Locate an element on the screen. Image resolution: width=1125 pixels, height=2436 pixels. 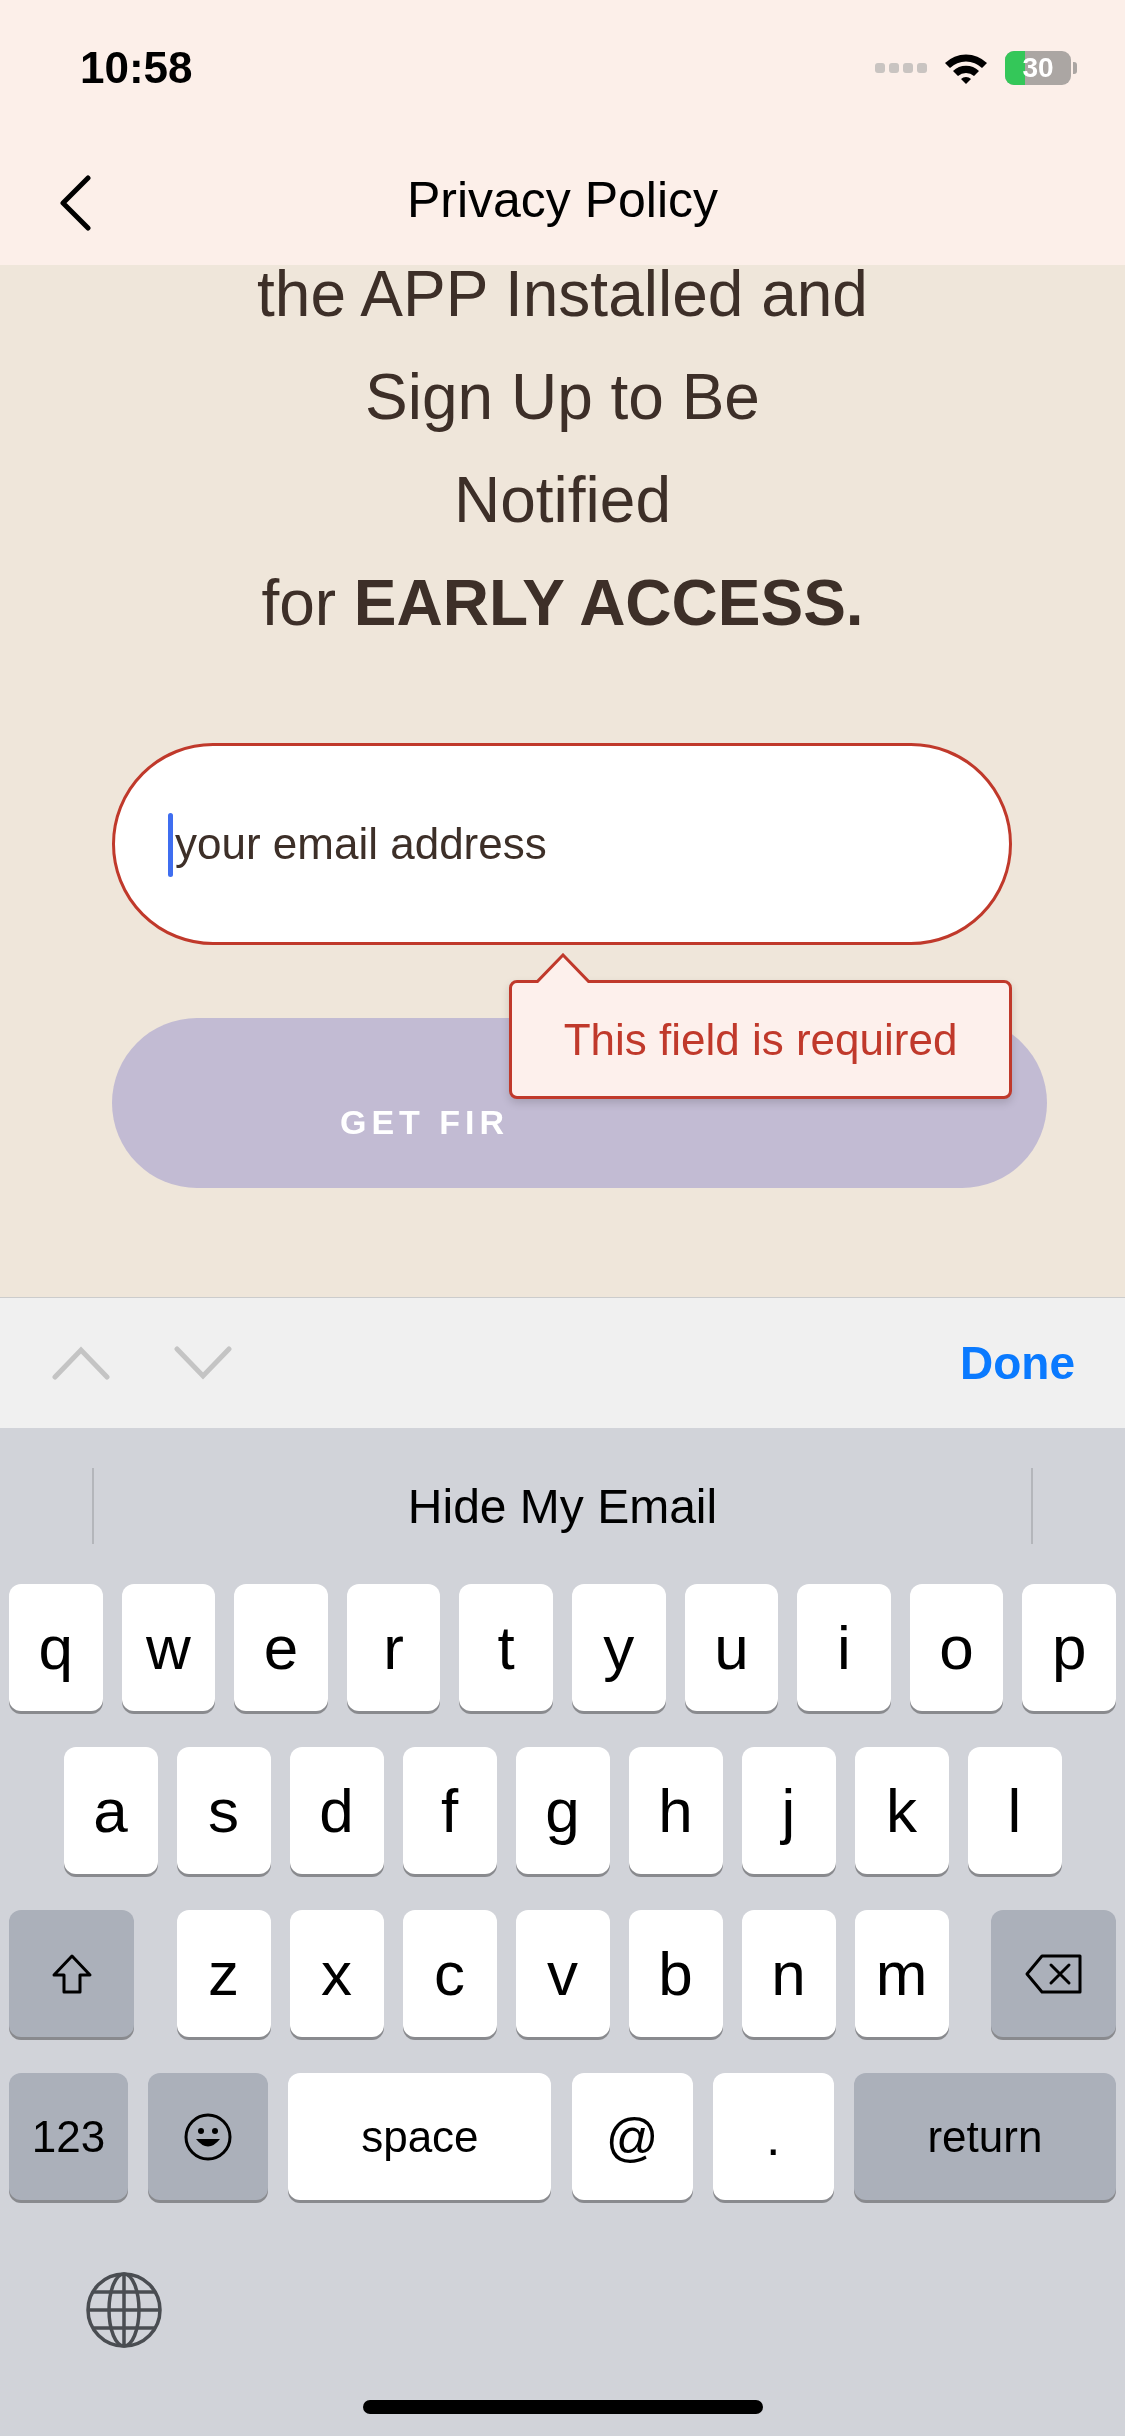
emoji-icon is located at coordinates (208, 2136).